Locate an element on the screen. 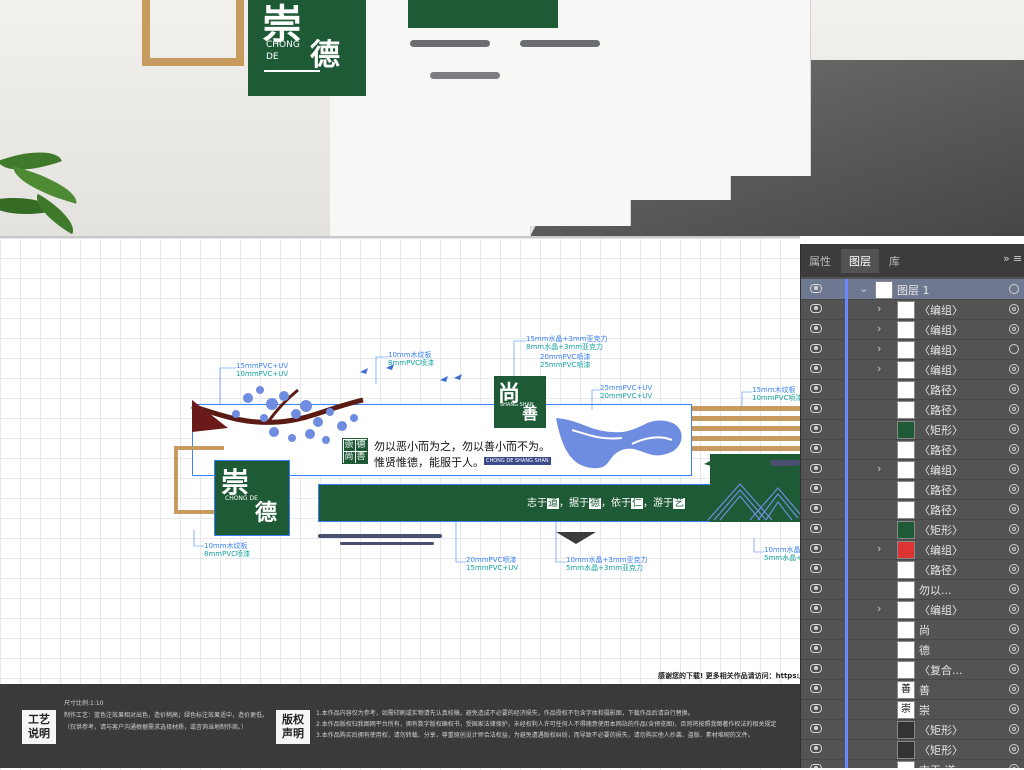 This screenshot has height=770, width=1024. layer-name: 尚 is located at coordinates (924, 630).